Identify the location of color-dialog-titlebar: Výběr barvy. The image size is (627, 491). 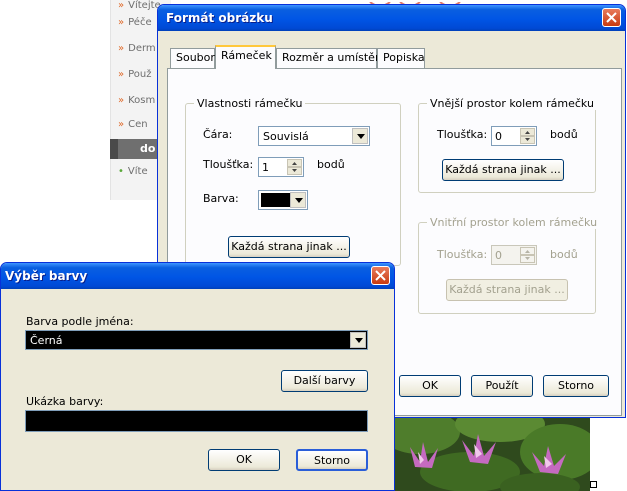
(197, 276).